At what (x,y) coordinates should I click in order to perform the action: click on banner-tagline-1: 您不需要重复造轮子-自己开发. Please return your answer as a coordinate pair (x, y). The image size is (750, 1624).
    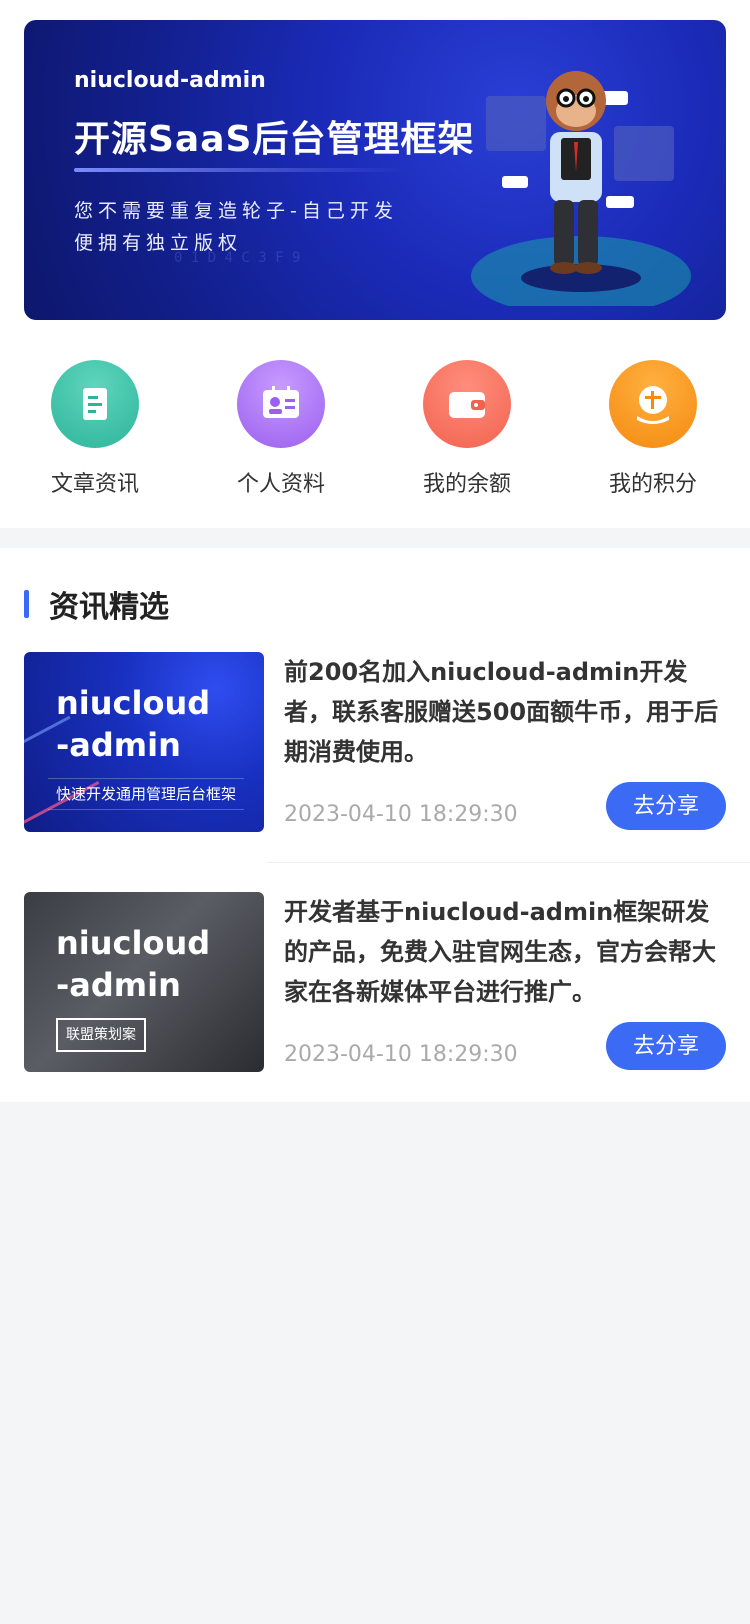
    Looking at the image, I should click on (236, 211).